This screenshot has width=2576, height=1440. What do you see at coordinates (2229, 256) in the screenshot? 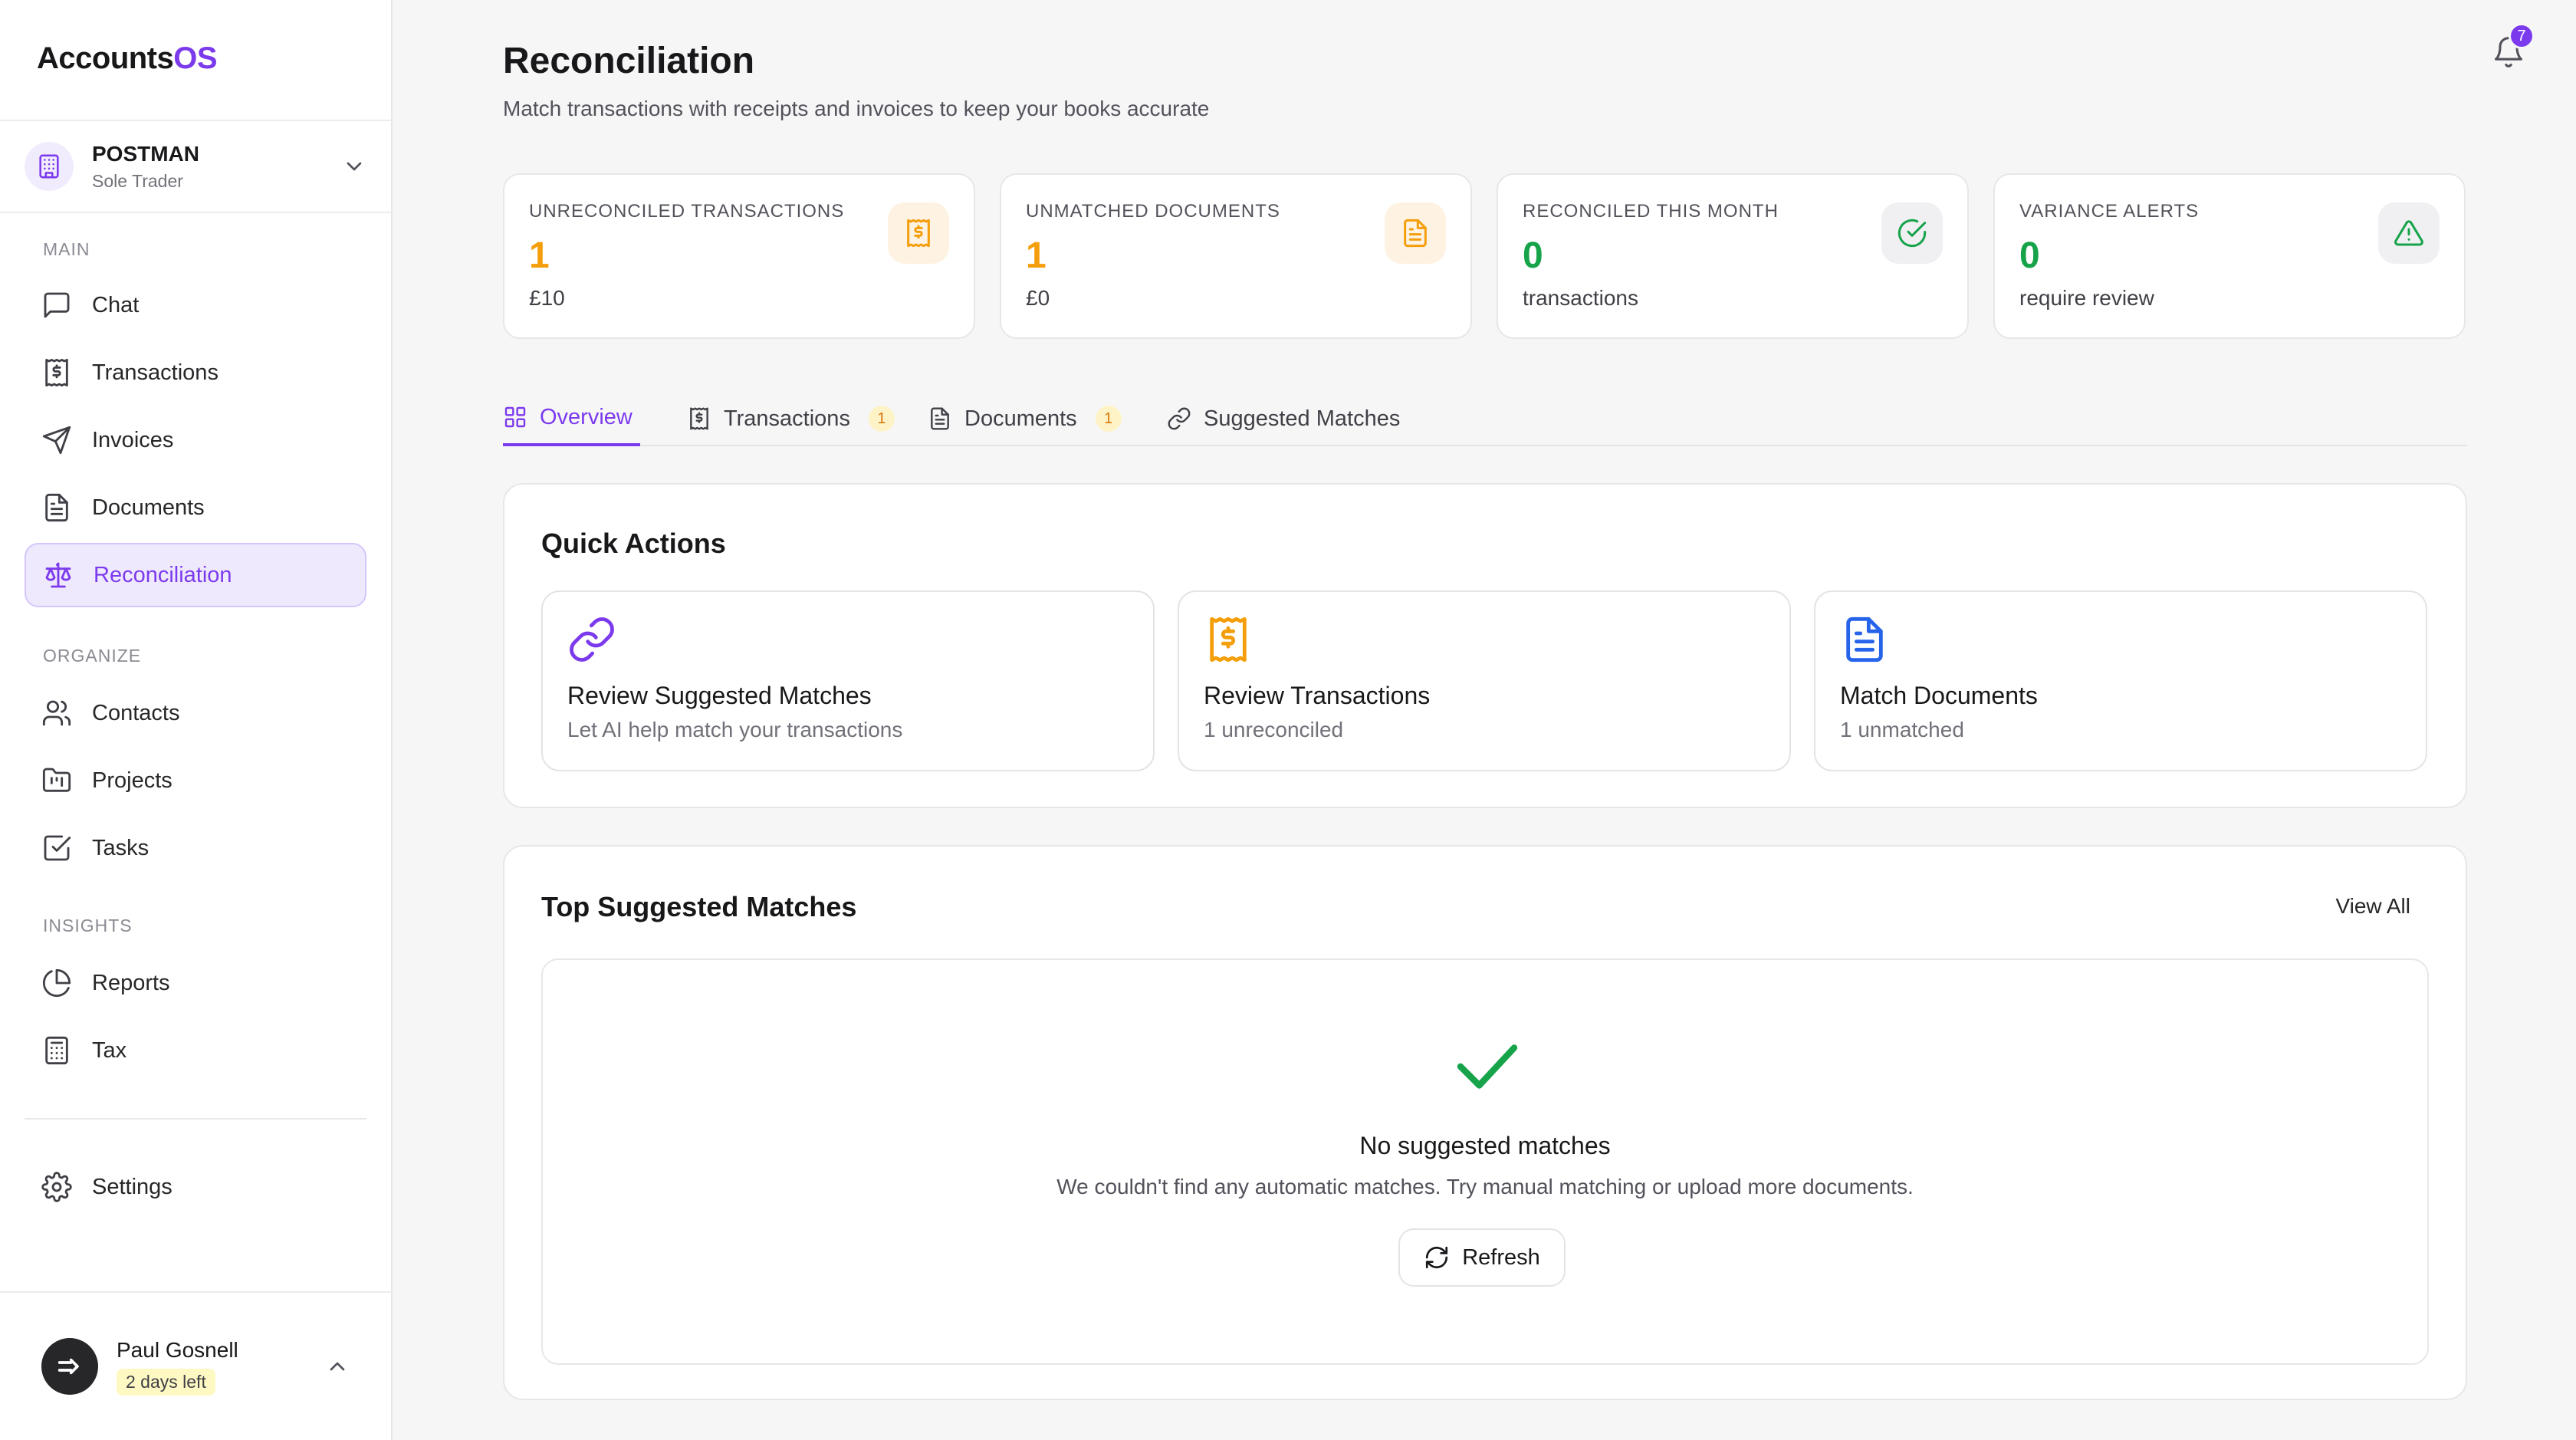
I see `stat-card-variance: VARIANCE ALERTS 0 require review` at bounding box center [2229, 256].